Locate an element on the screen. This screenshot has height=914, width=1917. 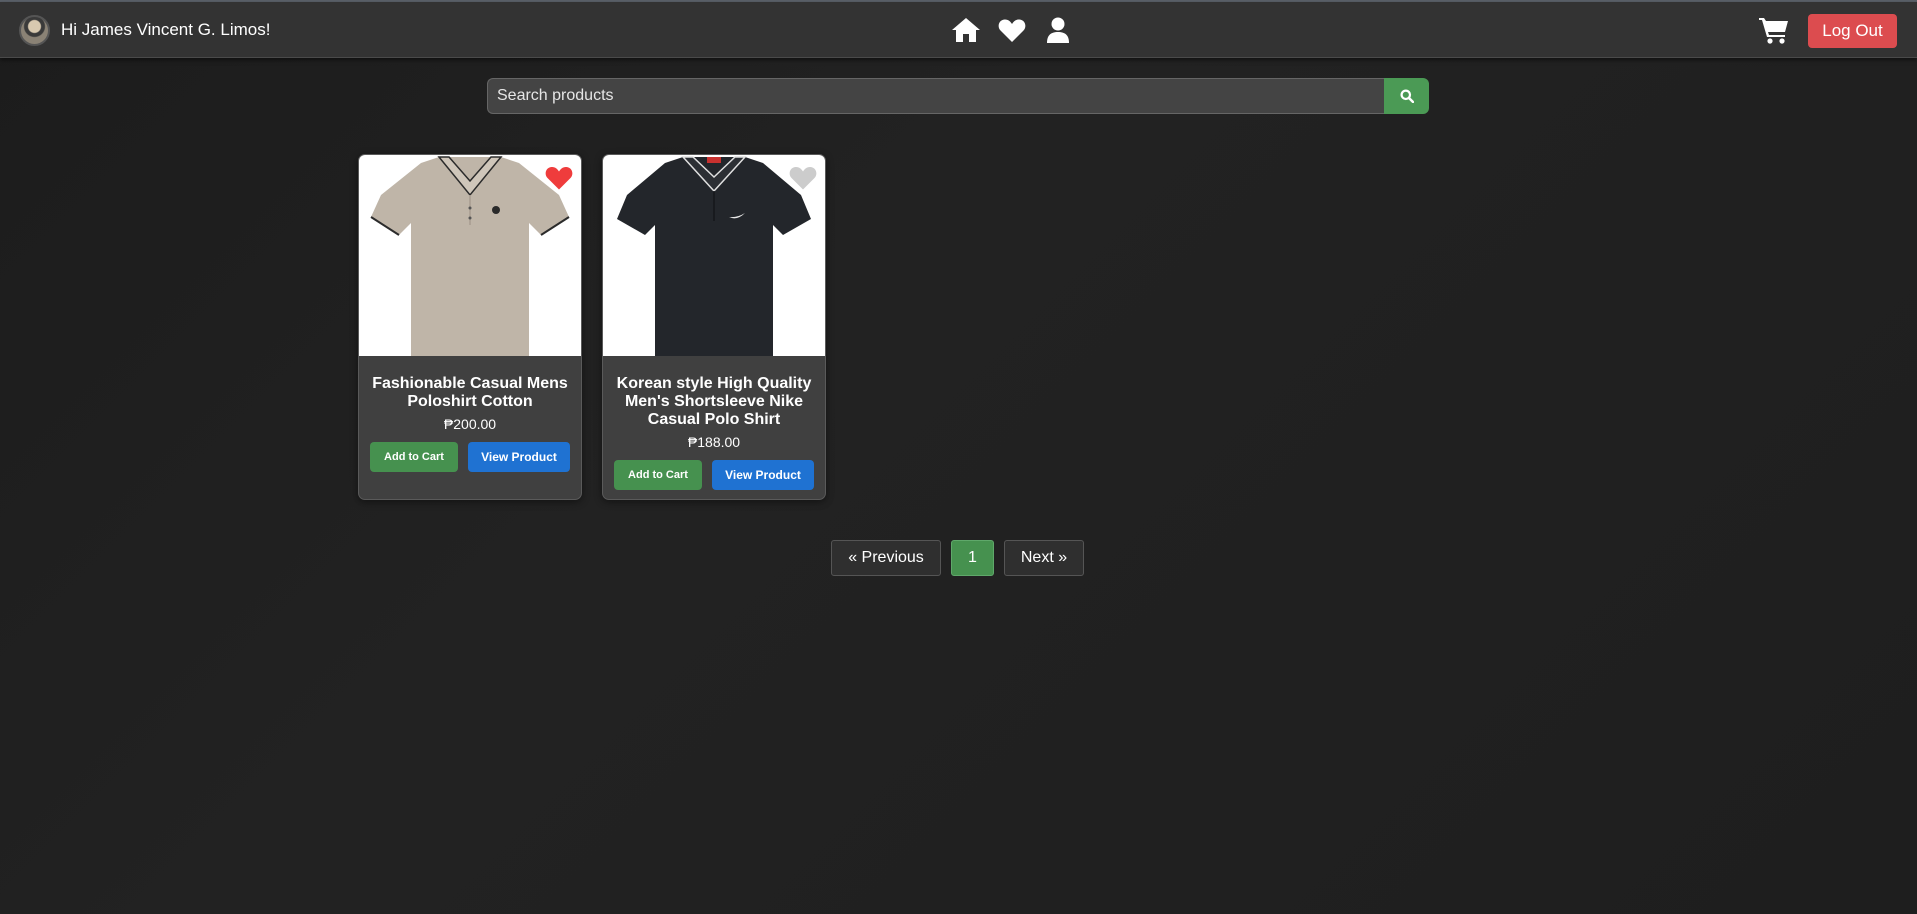
cart-icon is located at coordinates (1774, 30).